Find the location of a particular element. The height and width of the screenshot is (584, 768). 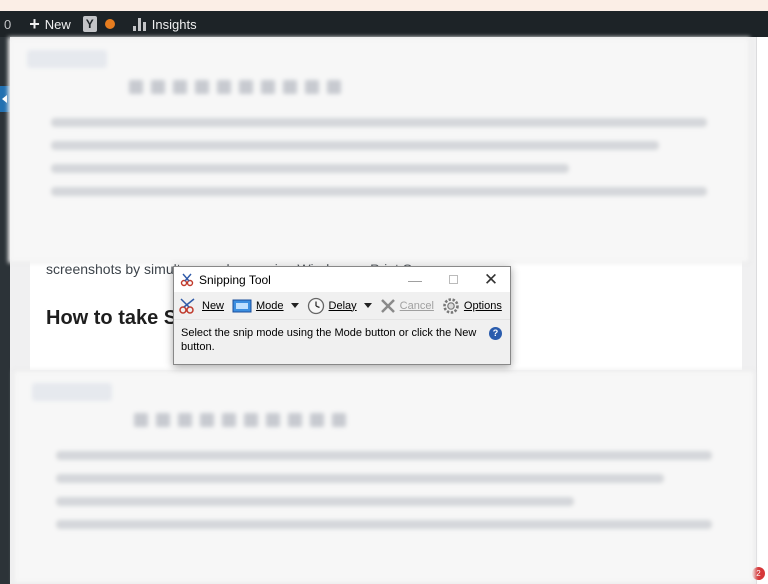

yoast-icon: Y is located at coordinates (89, 24).